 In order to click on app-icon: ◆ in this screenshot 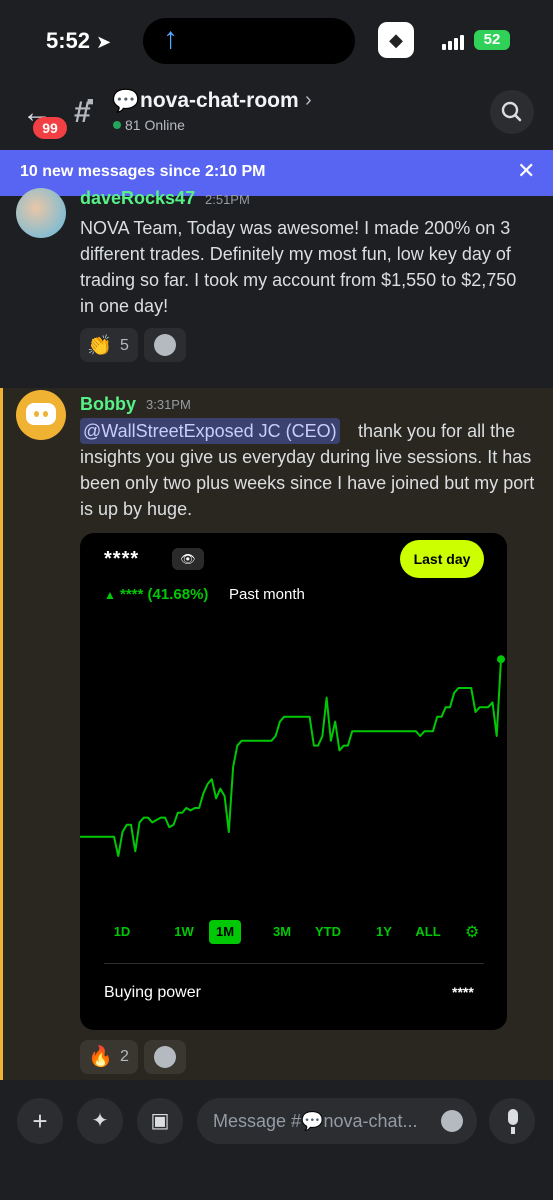, I will do `click(396, 40)`.